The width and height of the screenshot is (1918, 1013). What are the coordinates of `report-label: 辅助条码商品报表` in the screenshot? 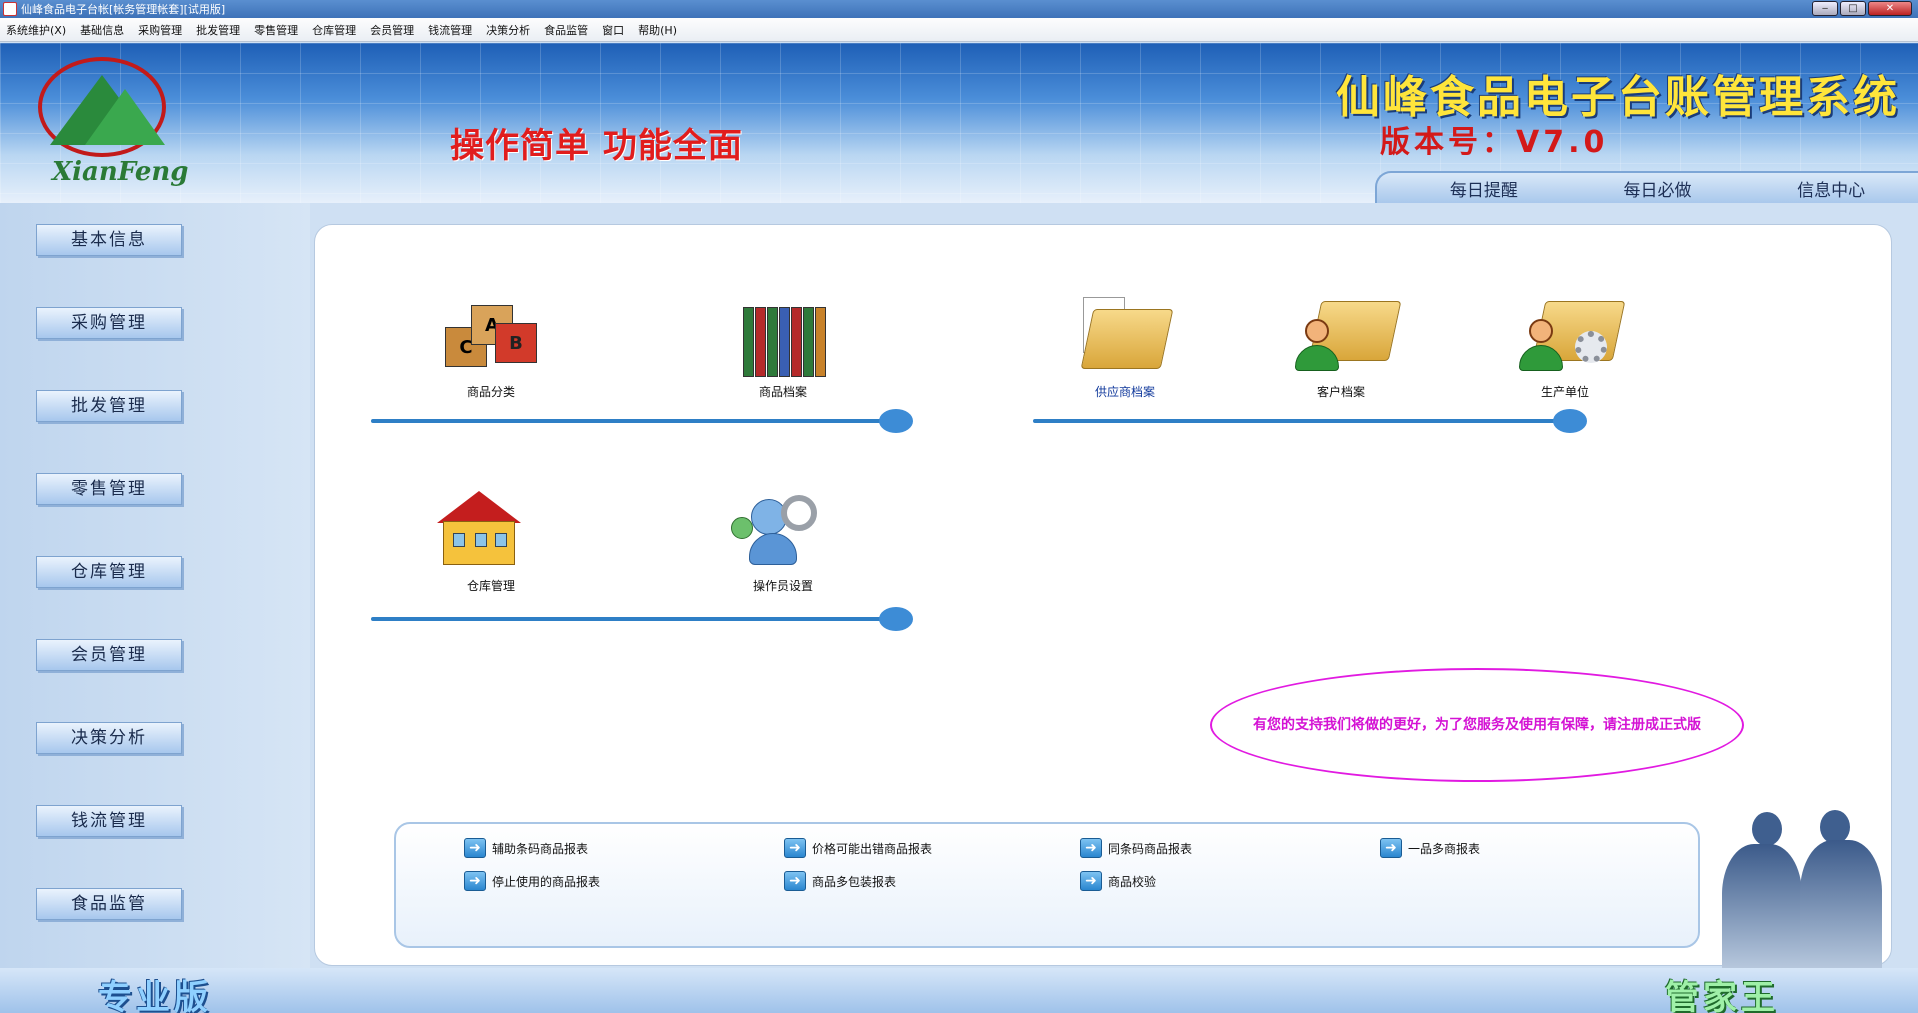 It's located at (540, 848).